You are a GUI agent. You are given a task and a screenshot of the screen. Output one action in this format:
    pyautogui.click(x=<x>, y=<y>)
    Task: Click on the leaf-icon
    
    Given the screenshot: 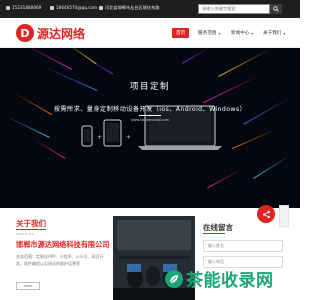 What is the action you would take?
    pyautogui.click(x=173, y=278)
    